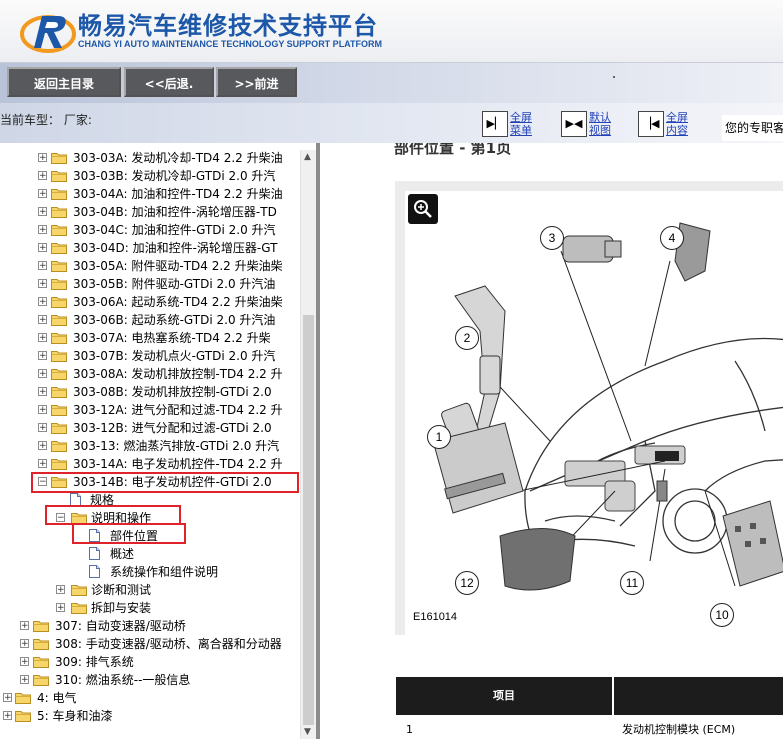  I want to click on tree-item: 系统操作和组件说明, so click(150, 572).